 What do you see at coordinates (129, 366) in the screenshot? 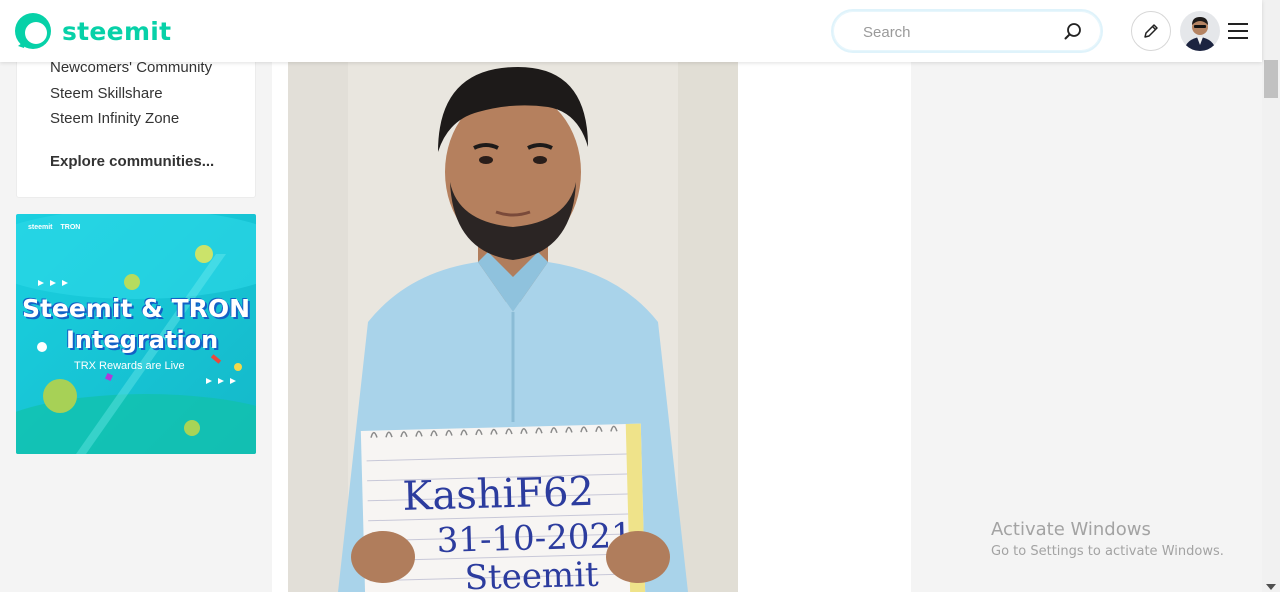
I see `banner-subtitle: TRX Rewards are Live` at bounding box center [129, 366].